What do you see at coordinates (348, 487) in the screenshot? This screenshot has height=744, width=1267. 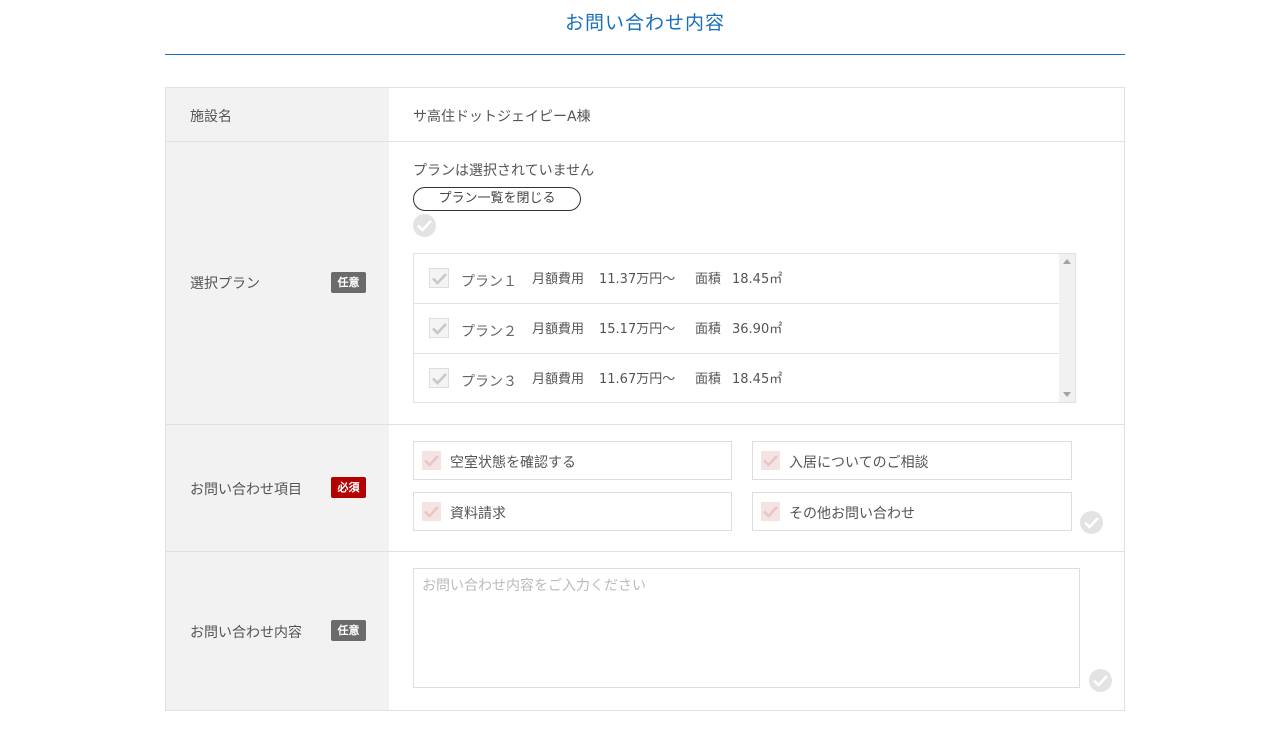 I see `required-badge: 必須` at bounding box center [348, 487].